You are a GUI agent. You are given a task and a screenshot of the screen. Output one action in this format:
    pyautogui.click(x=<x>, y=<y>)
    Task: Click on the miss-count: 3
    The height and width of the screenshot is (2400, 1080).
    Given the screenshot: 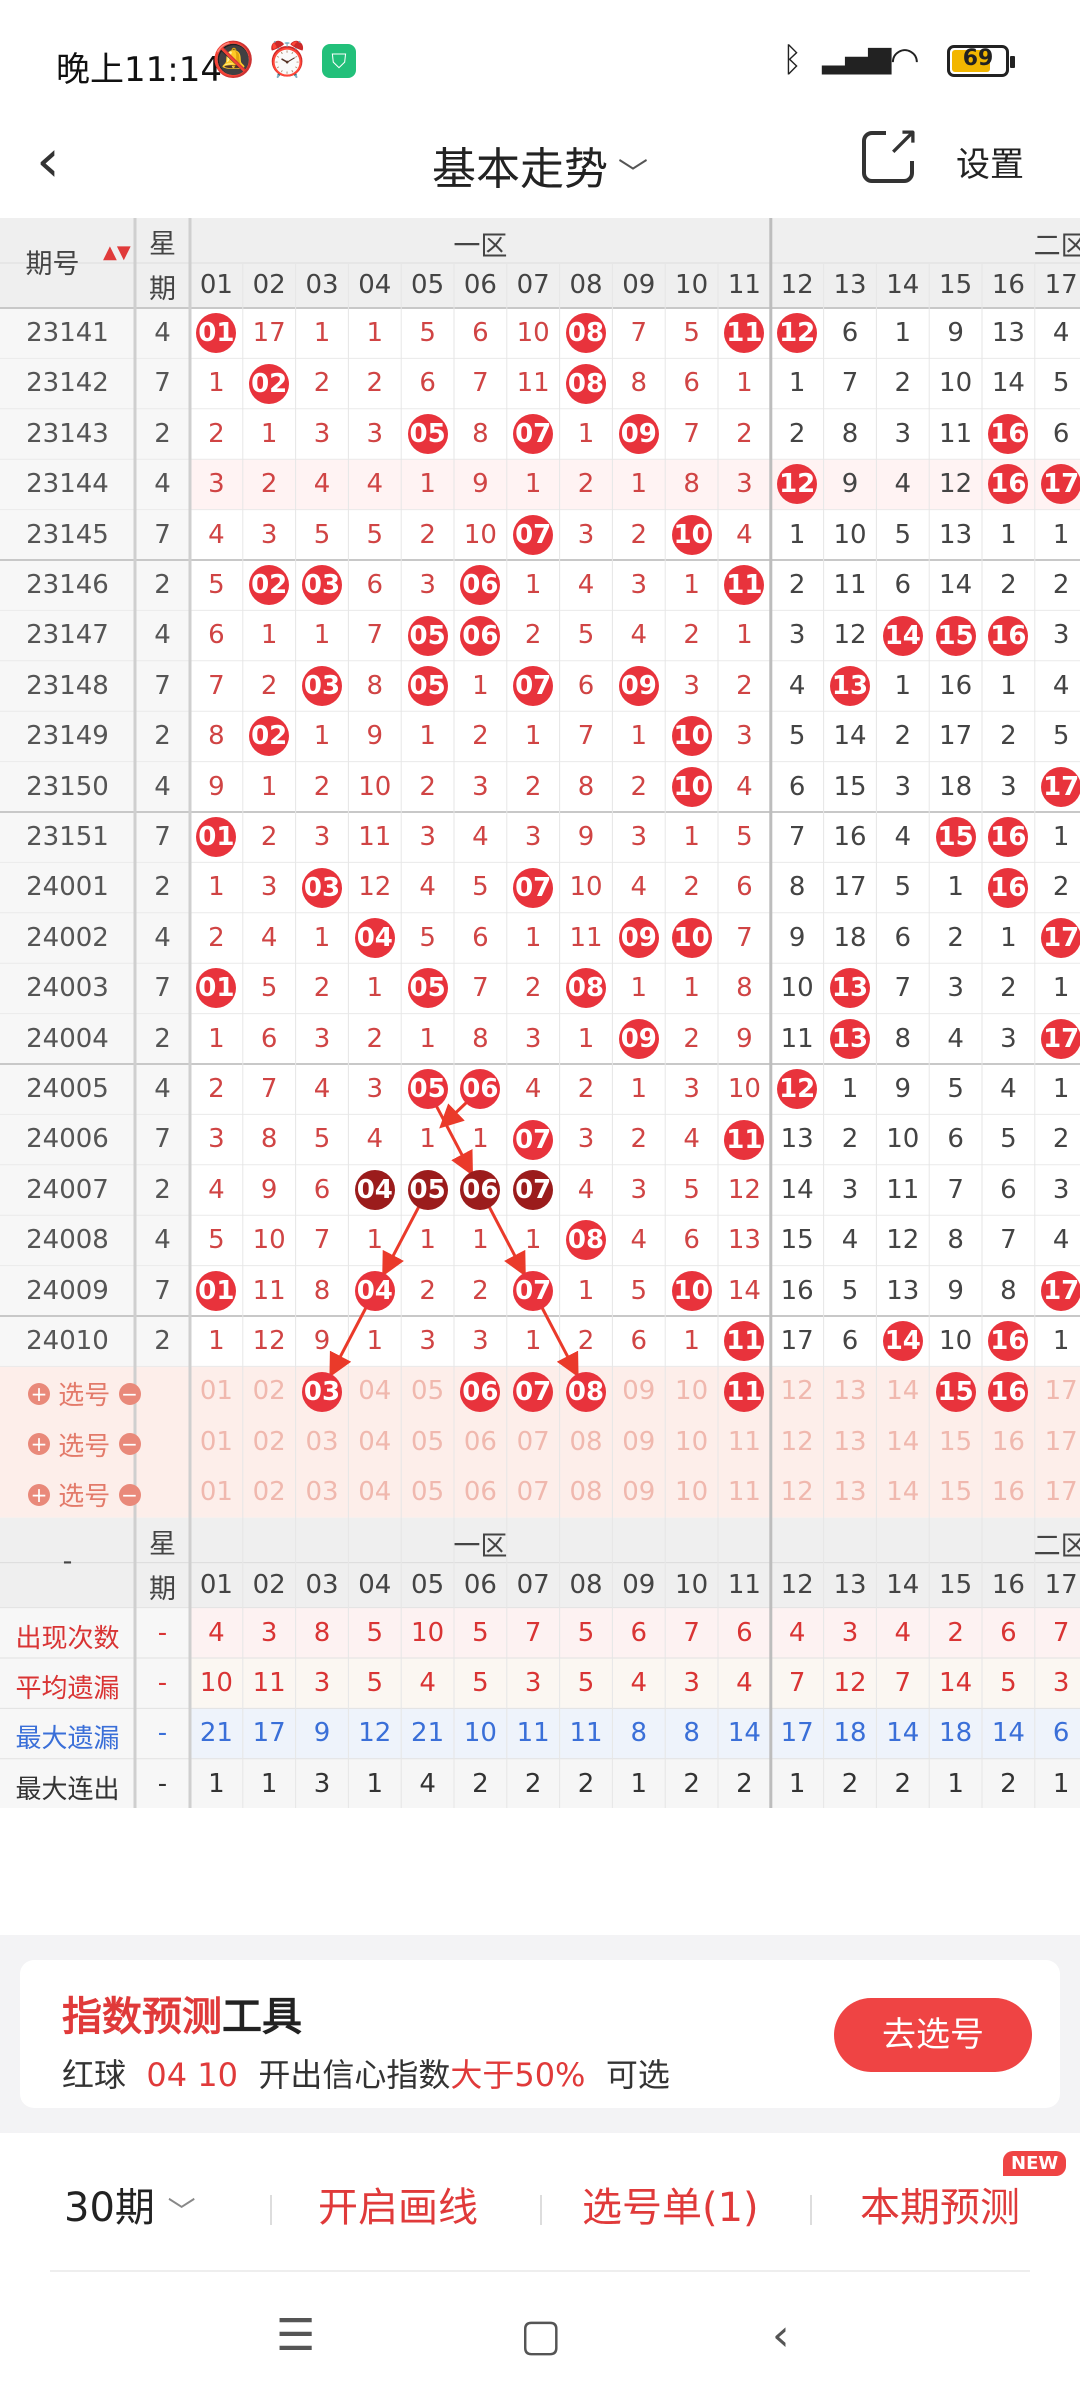 What is the action you would take?
    pyautogui.click(x=427, y=837)
    